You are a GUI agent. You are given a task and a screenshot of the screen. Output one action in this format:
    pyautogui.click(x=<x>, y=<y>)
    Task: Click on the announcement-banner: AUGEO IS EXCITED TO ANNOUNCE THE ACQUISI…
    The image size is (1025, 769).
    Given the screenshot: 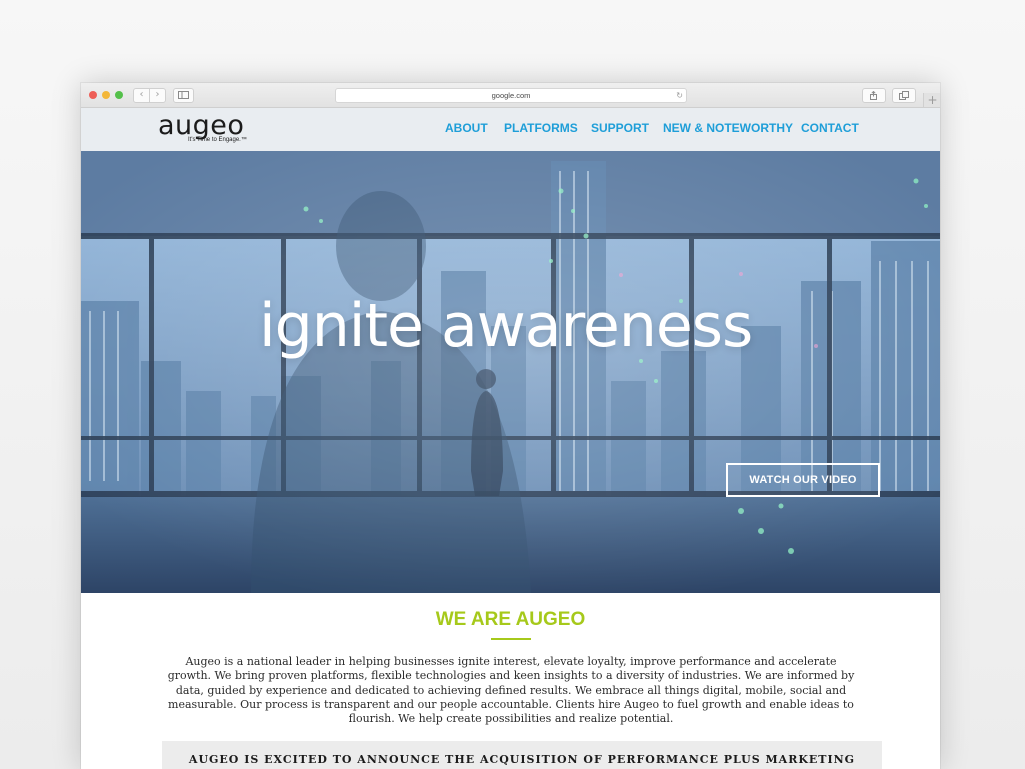 What is the action you would take?
    pyautogui.click(x=522, y=755)
    